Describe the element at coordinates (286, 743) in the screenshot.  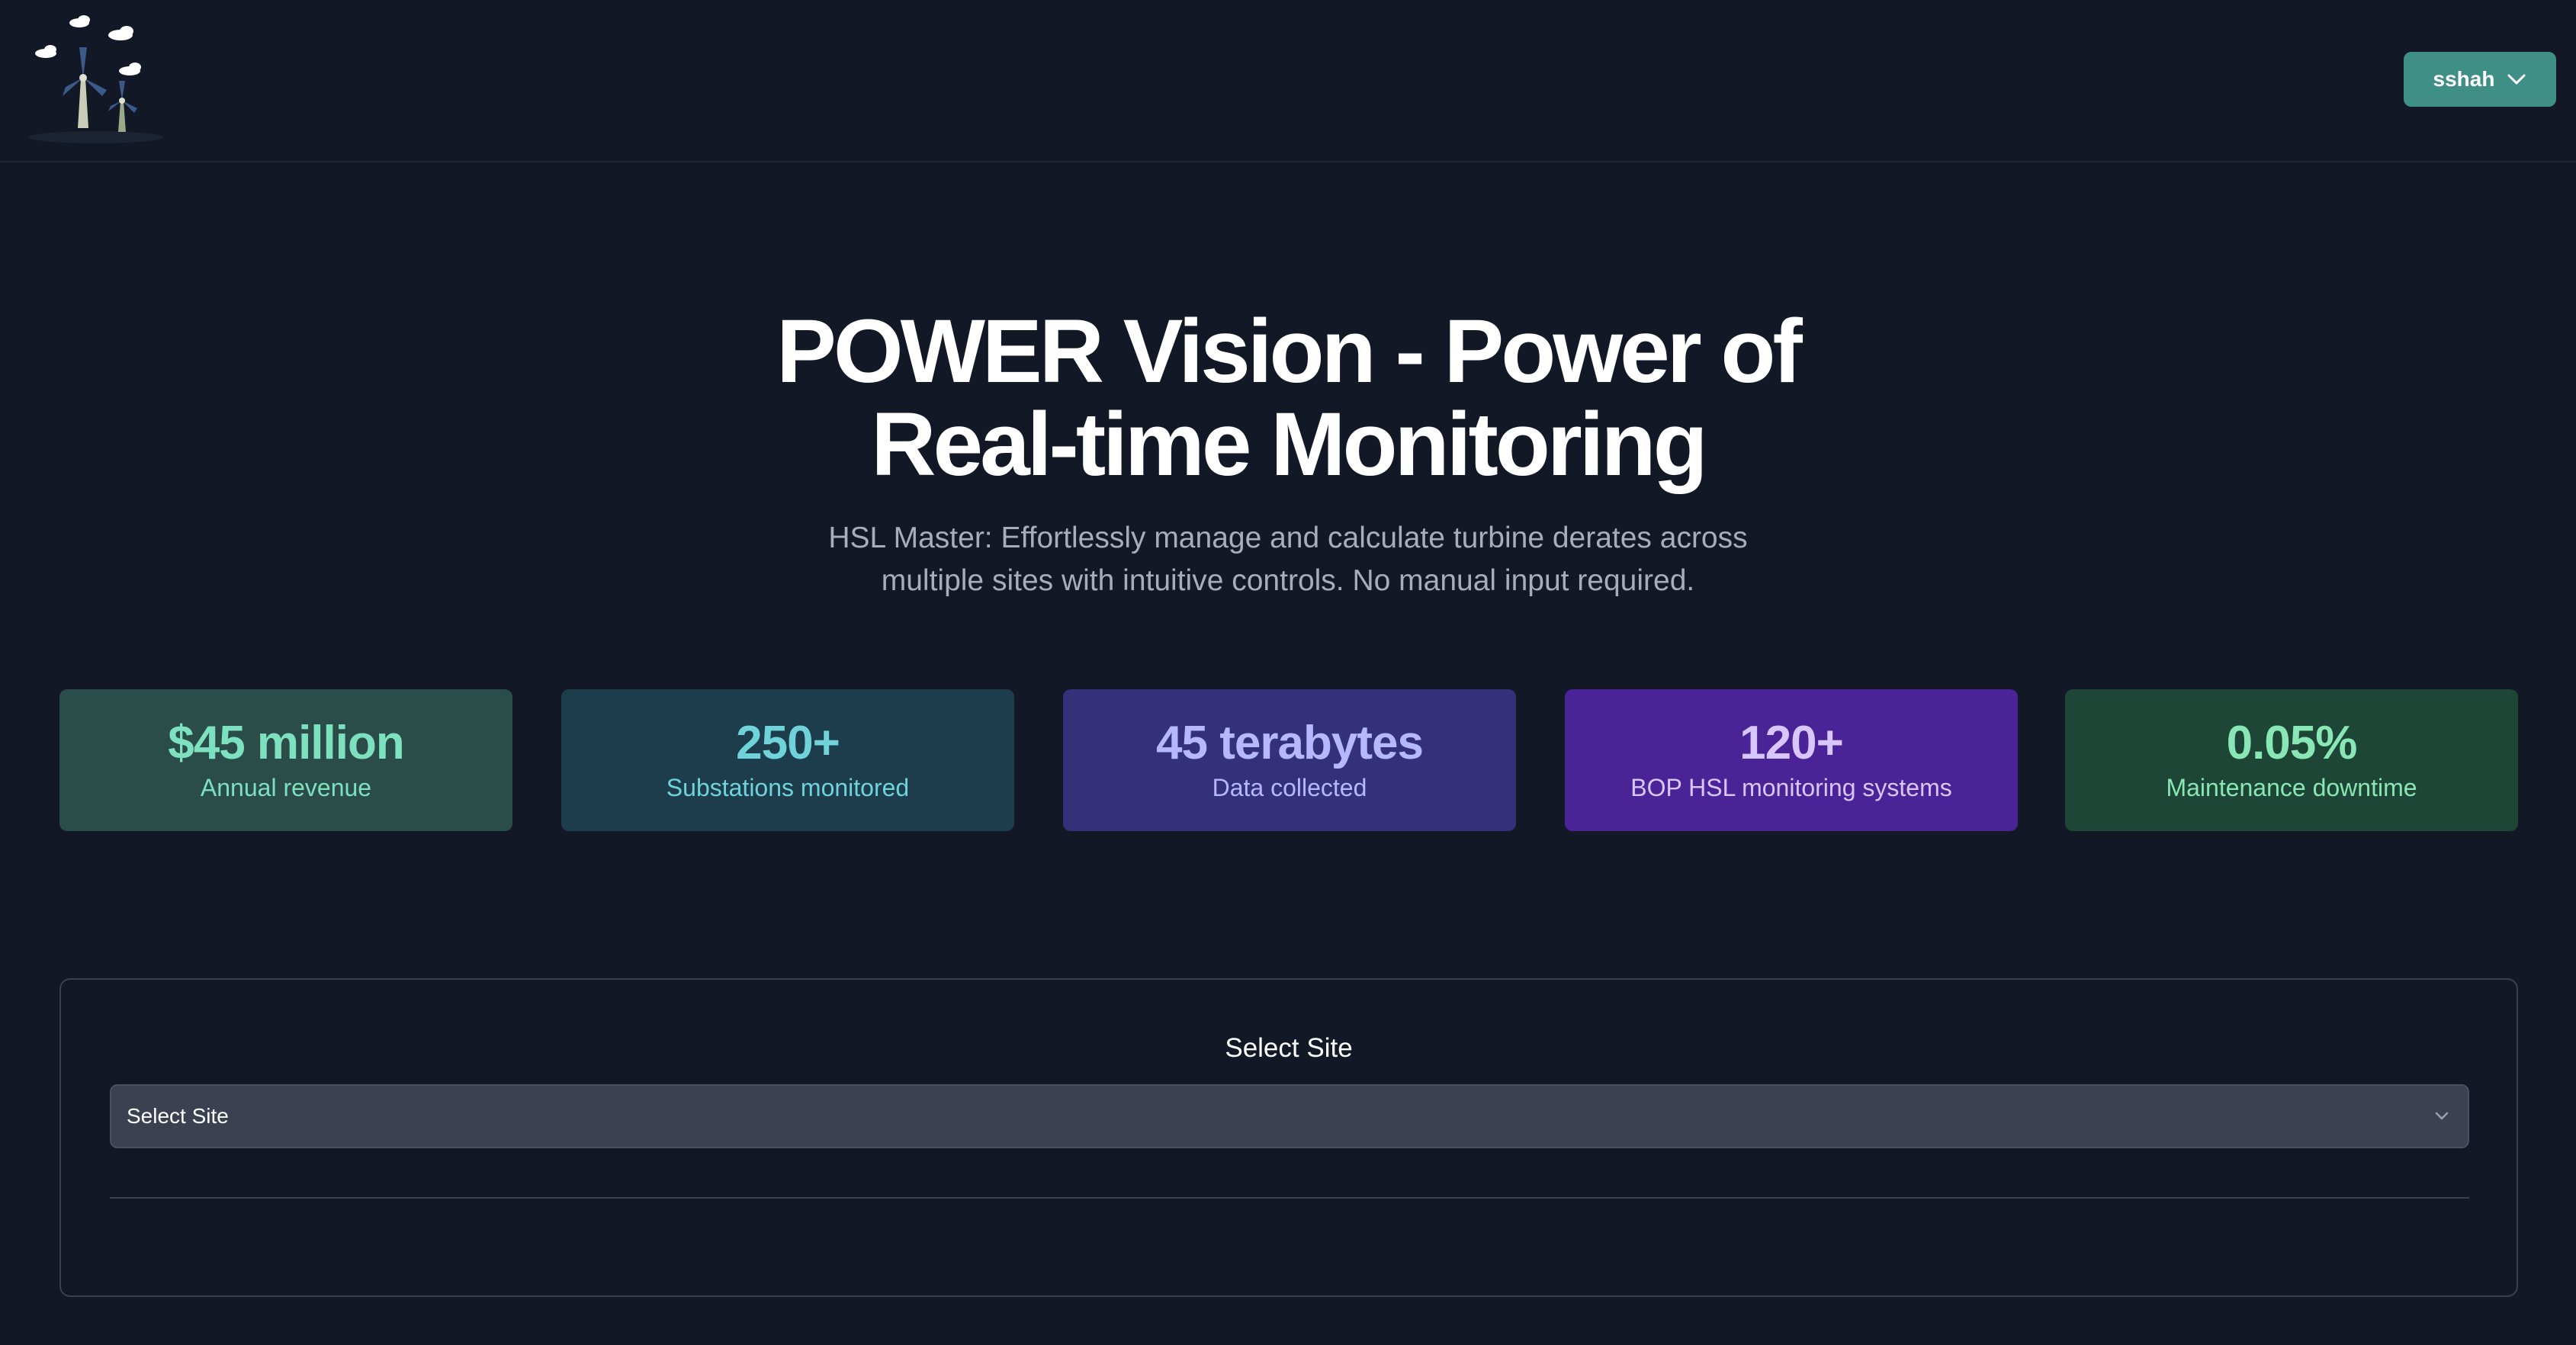
I see `stat-value: $45 million` at that location.